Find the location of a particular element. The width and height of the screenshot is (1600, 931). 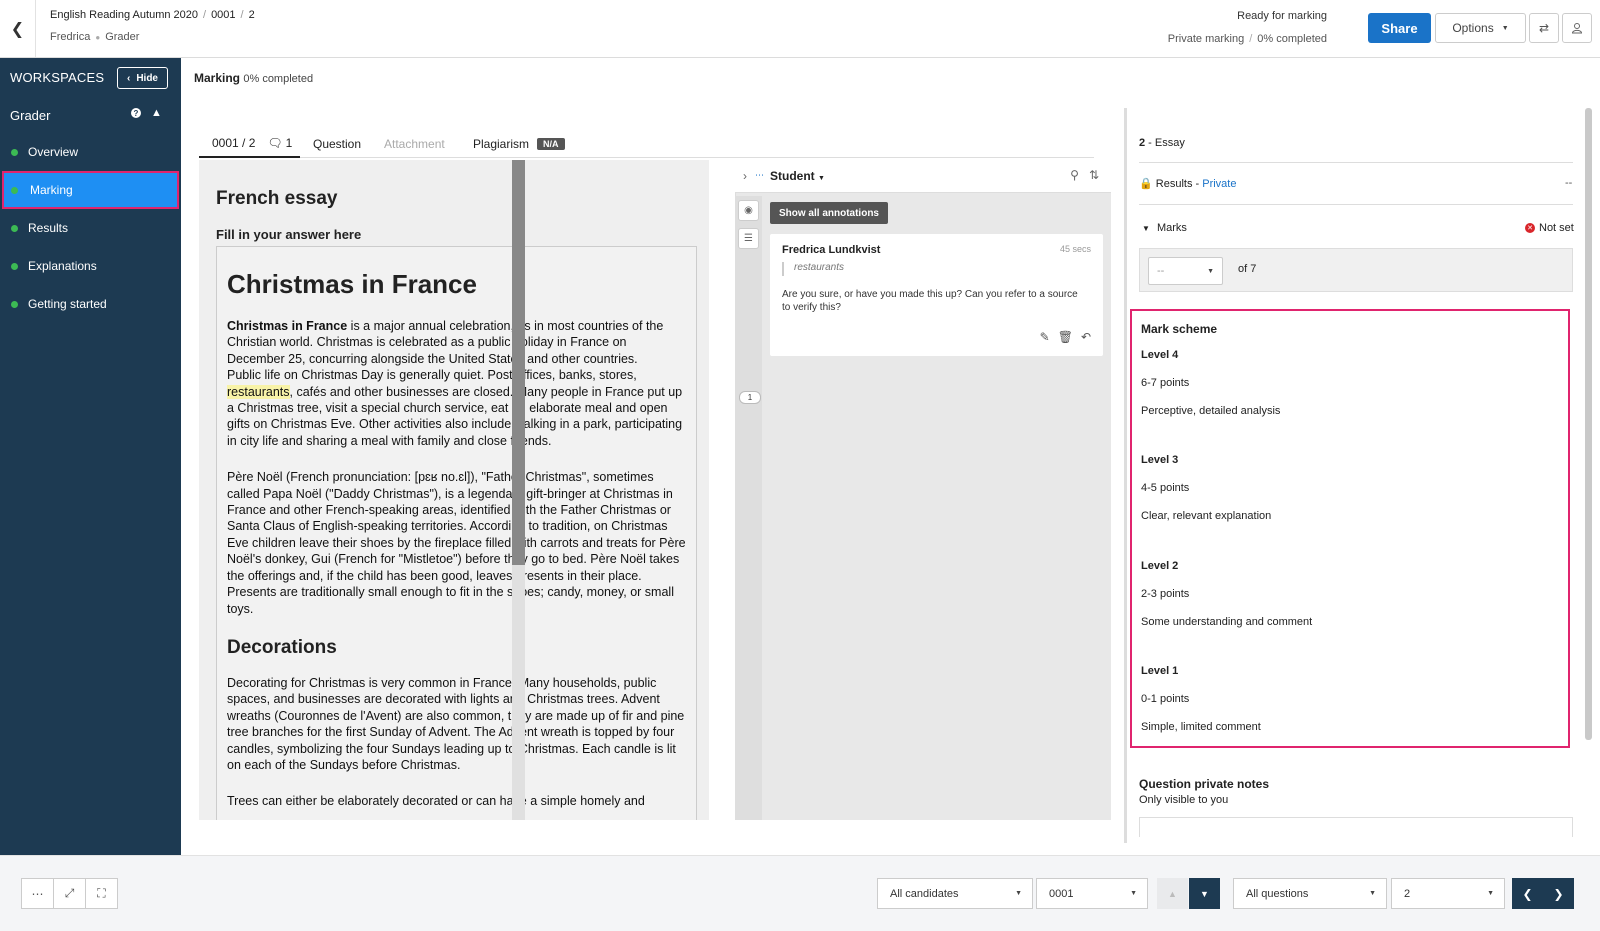

breadcrumb: English Reading Autumn 2020/0001/2 is located at coordinates (152, 15).